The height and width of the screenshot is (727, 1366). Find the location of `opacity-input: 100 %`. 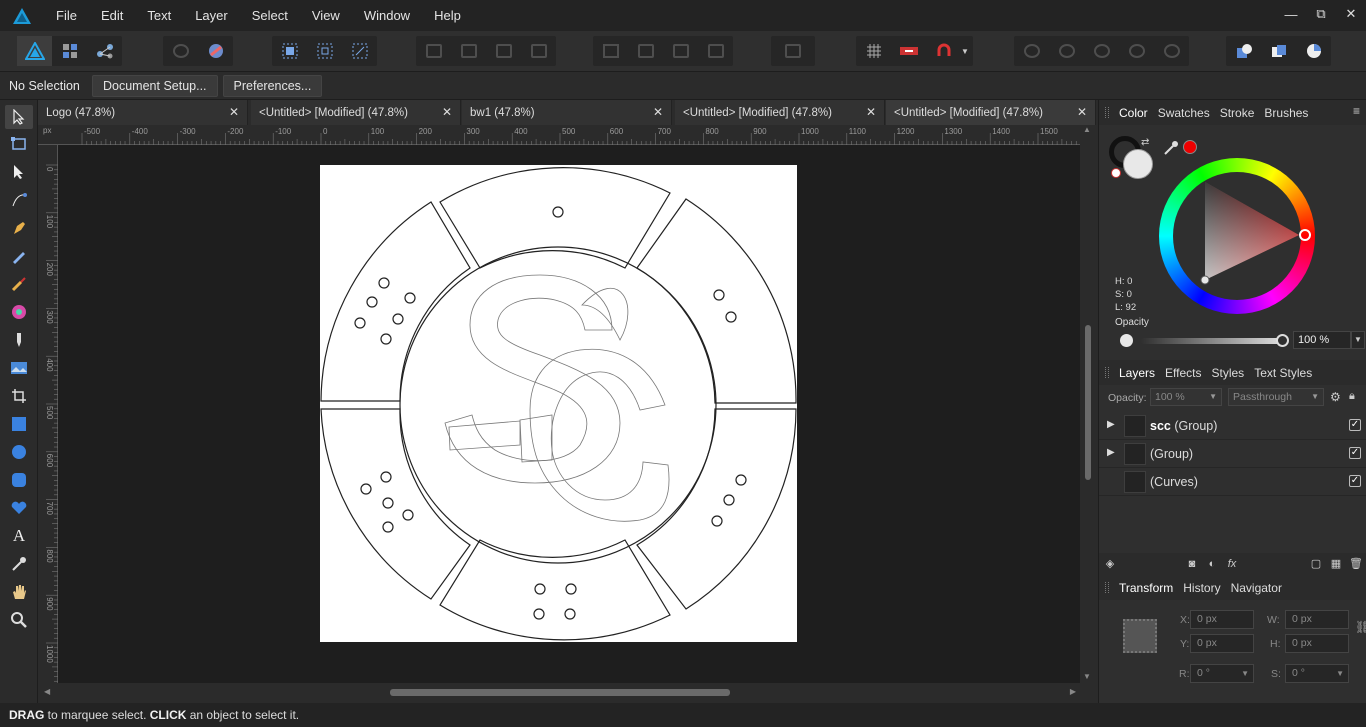

opacity-input: 100 % is located at coordinates (1322, 340).